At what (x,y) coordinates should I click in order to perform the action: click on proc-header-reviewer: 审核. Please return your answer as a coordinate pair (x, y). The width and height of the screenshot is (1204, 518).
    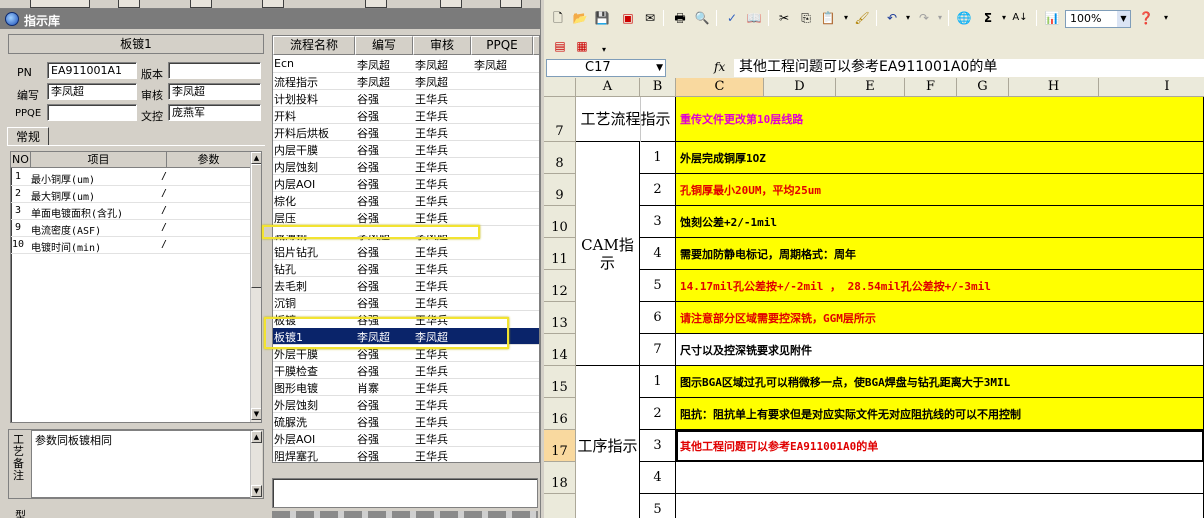
    Looking at the image, I should click on (442, 45).